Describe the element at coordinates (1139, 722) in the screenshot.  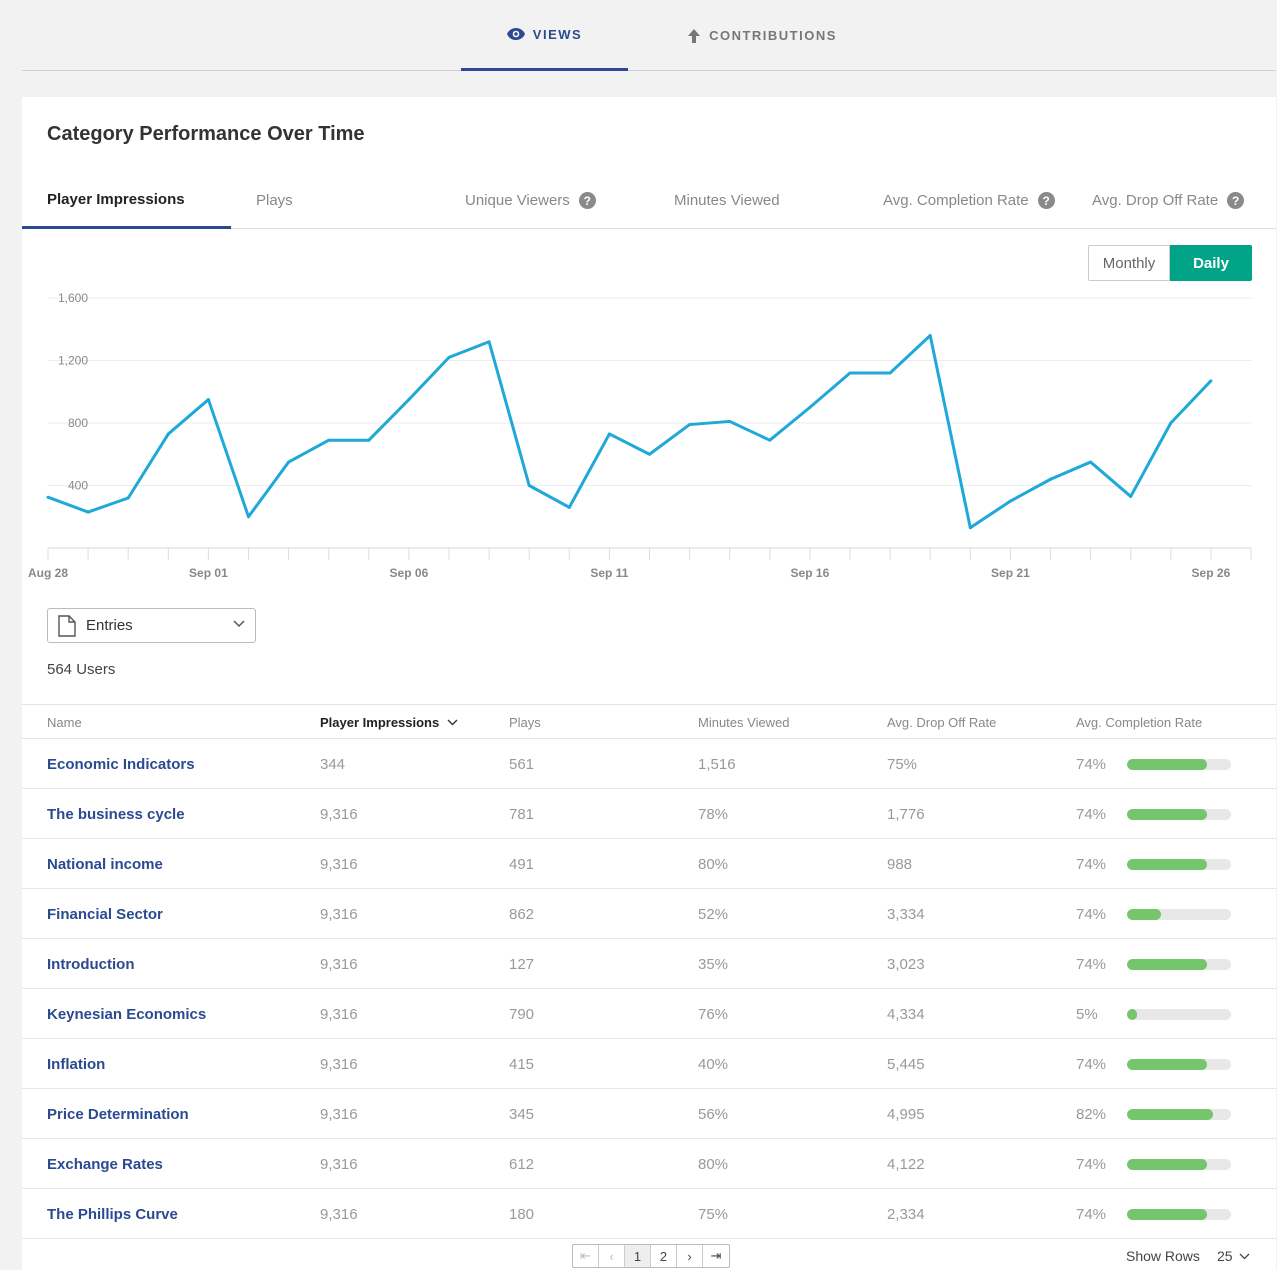
I see `column-header-avg-completion-rate: Avg. Completion Rate` at that location.